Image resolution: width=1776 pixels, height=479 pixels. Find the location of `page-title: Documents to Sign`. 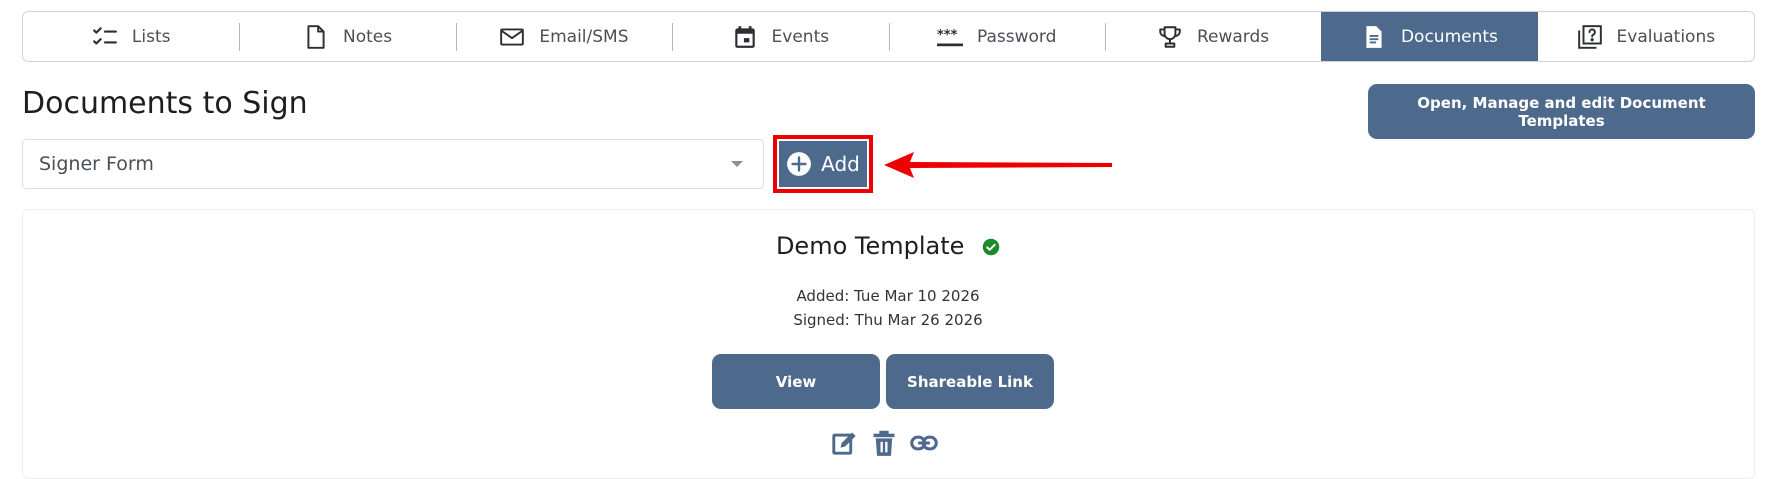

page-title: Documents to Sign is located at coordinates (165, 103).